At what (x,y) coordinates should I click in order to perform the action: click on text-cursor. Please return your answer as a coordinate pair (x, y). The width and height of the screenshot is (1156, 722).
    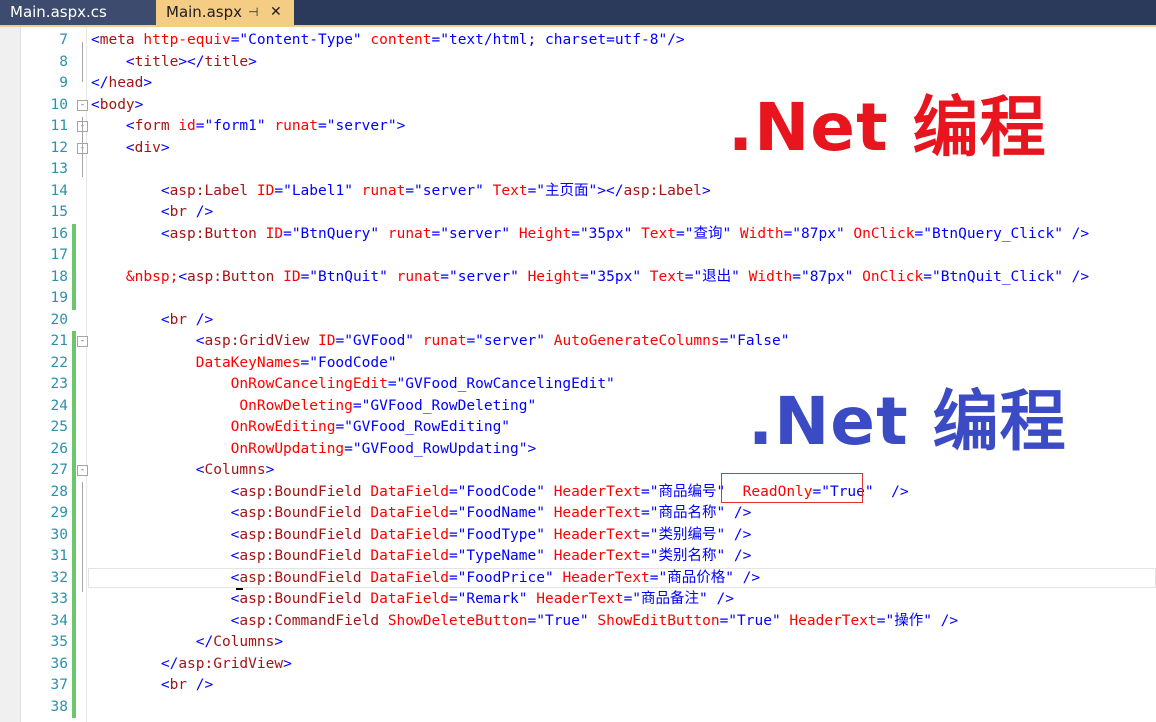
    Looking at the image, I should click on (239, 589).